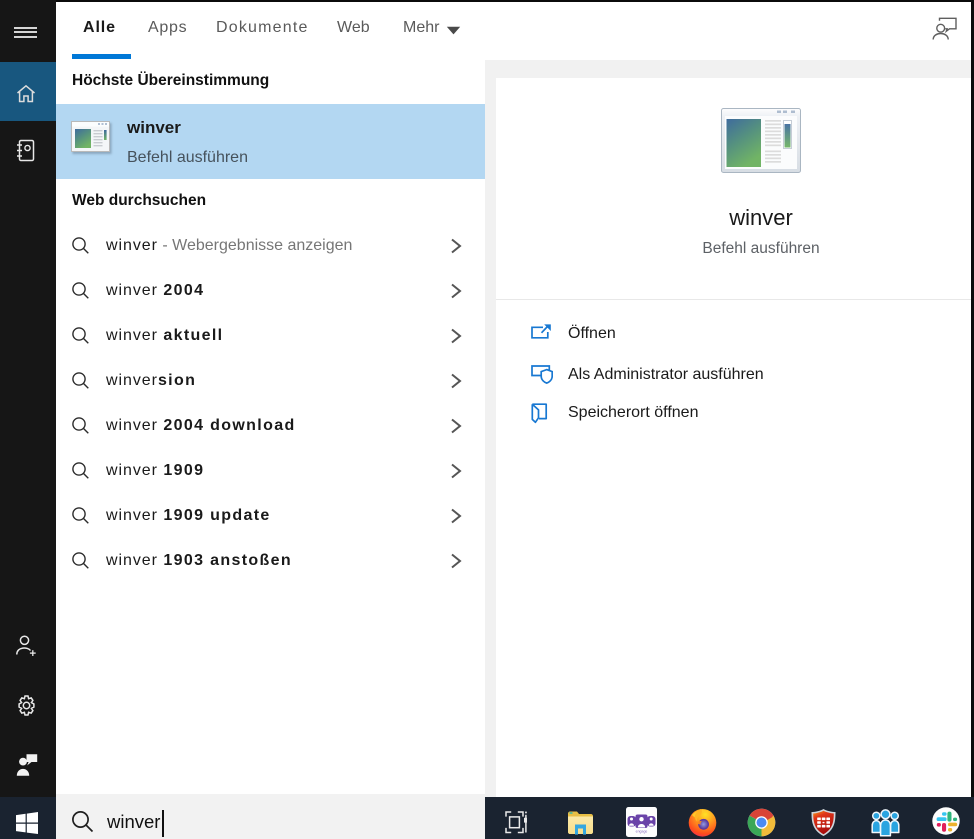 This screenshot has width=974, height=839. Describe the element at coordinates (642, 832) in the screenshot. I see `svg-text: engage` at that location.